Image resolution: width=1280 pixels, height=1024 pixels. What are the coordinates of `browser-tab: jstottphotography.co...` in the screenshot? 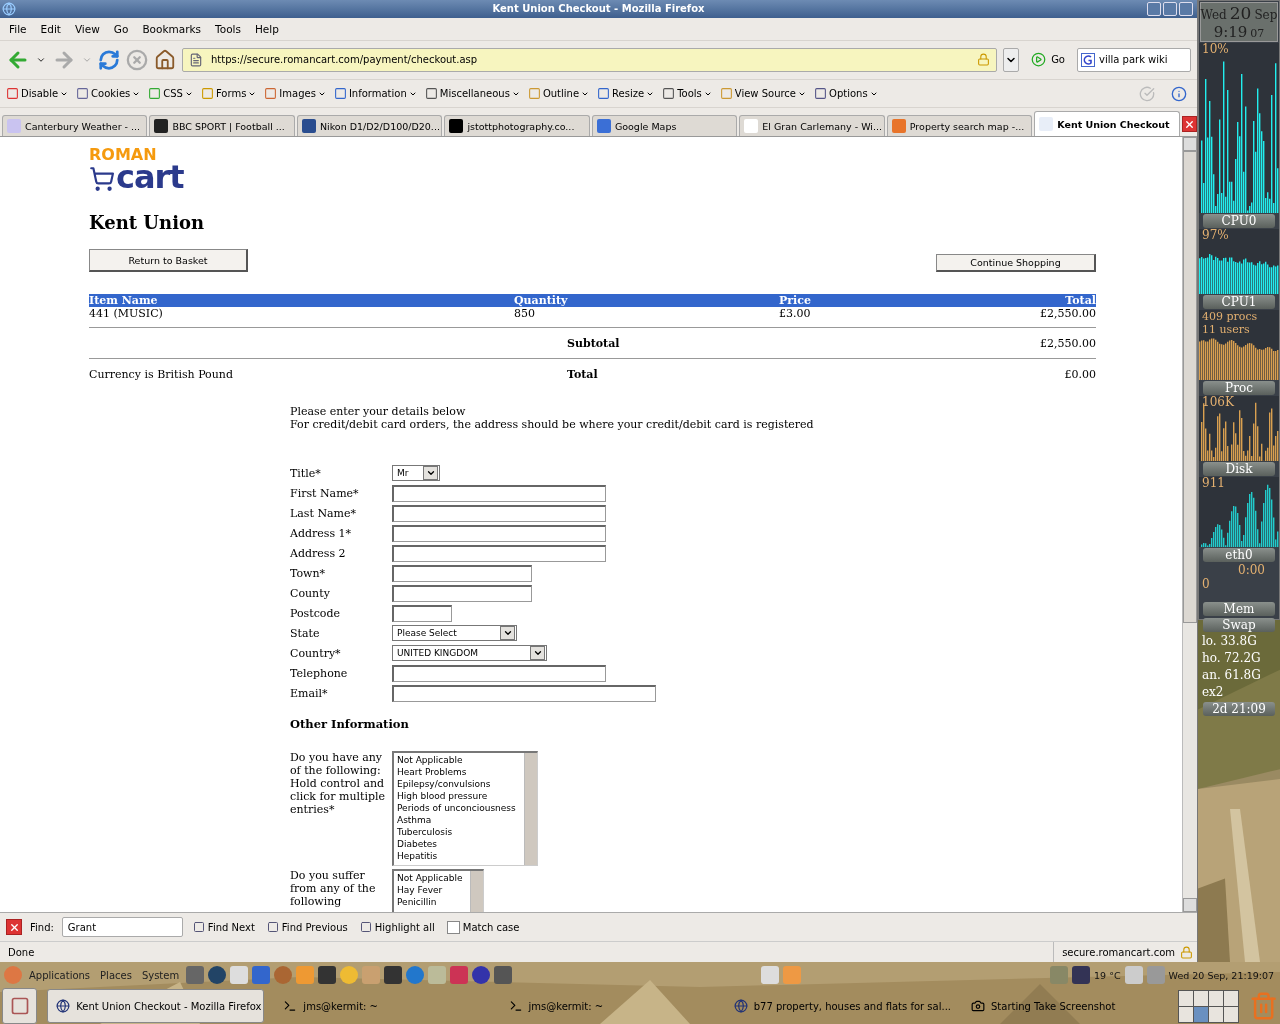 It's located at (517, 126).